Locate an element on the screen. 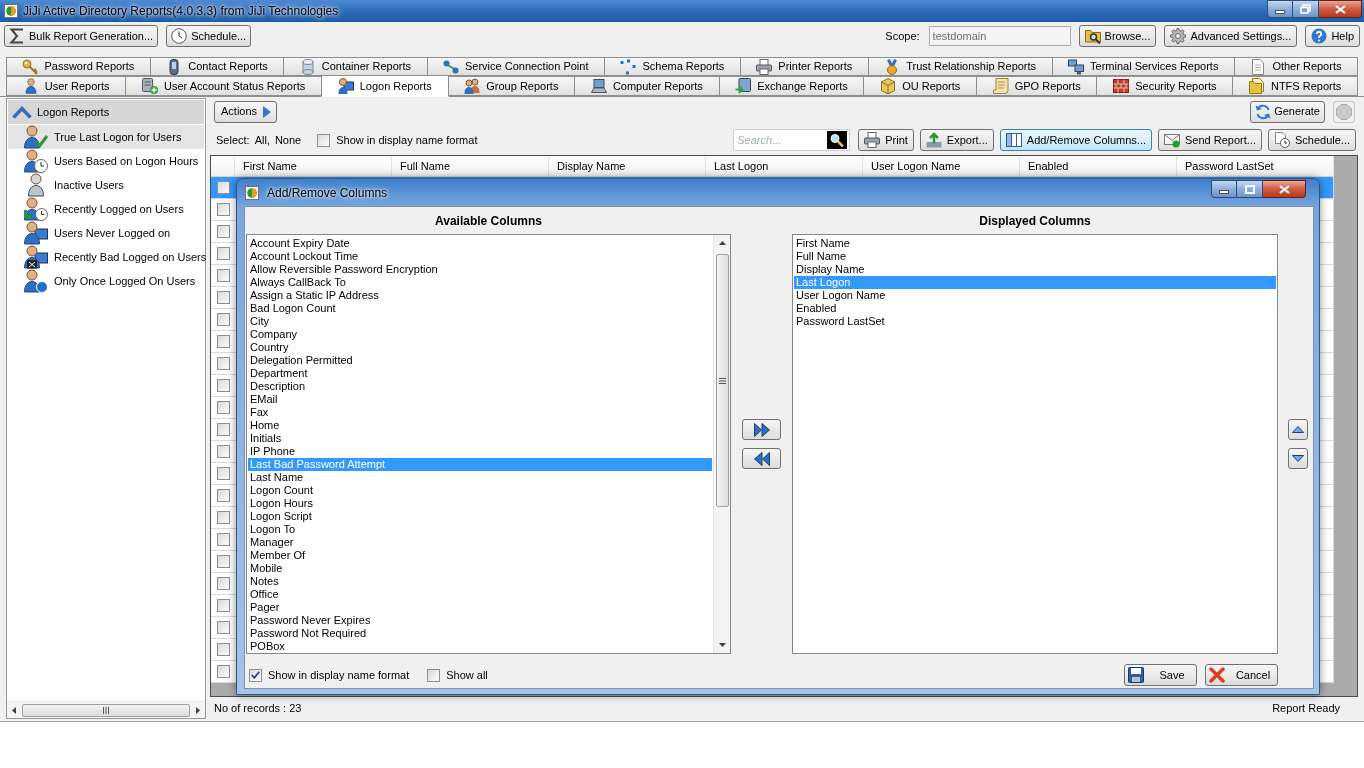 This screenshot has width=1364, height=768. move-down-button is located at coordinates (1298, 458).